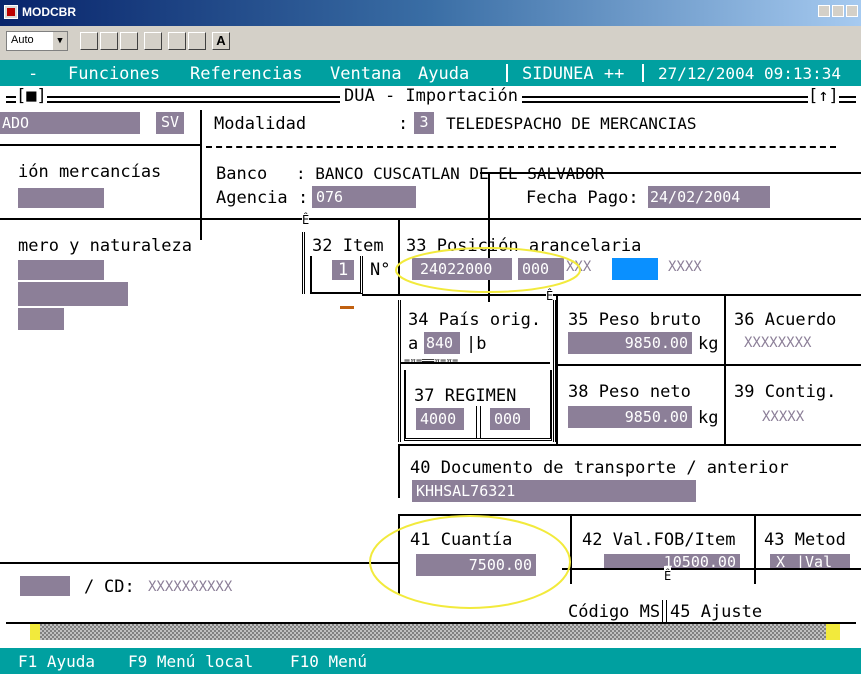 The image size is (861, 674). I want to click on font-size-select: Auto ▼, so click(37, 41).